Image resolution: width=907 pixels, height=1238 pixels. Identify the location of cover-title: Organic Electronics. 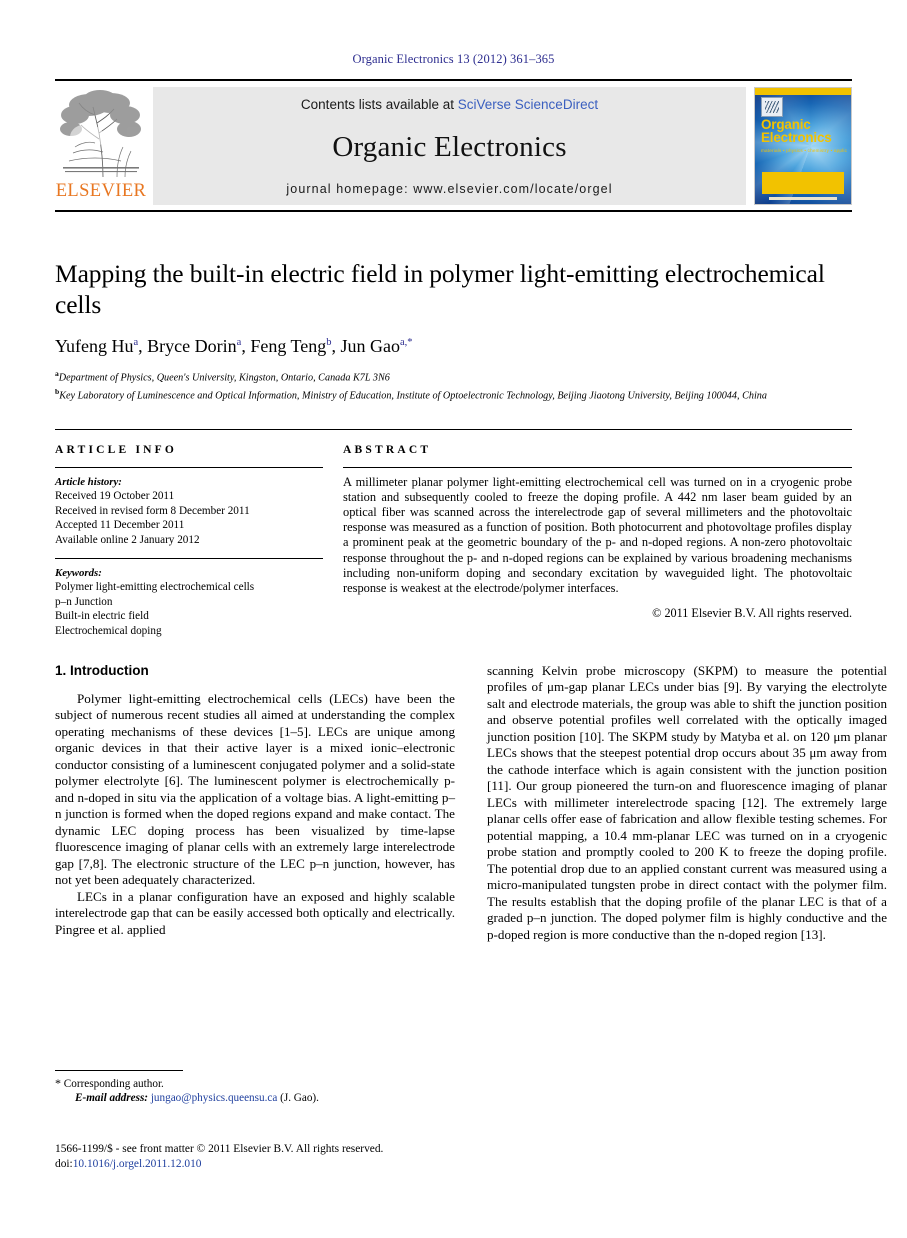
(804, 131).